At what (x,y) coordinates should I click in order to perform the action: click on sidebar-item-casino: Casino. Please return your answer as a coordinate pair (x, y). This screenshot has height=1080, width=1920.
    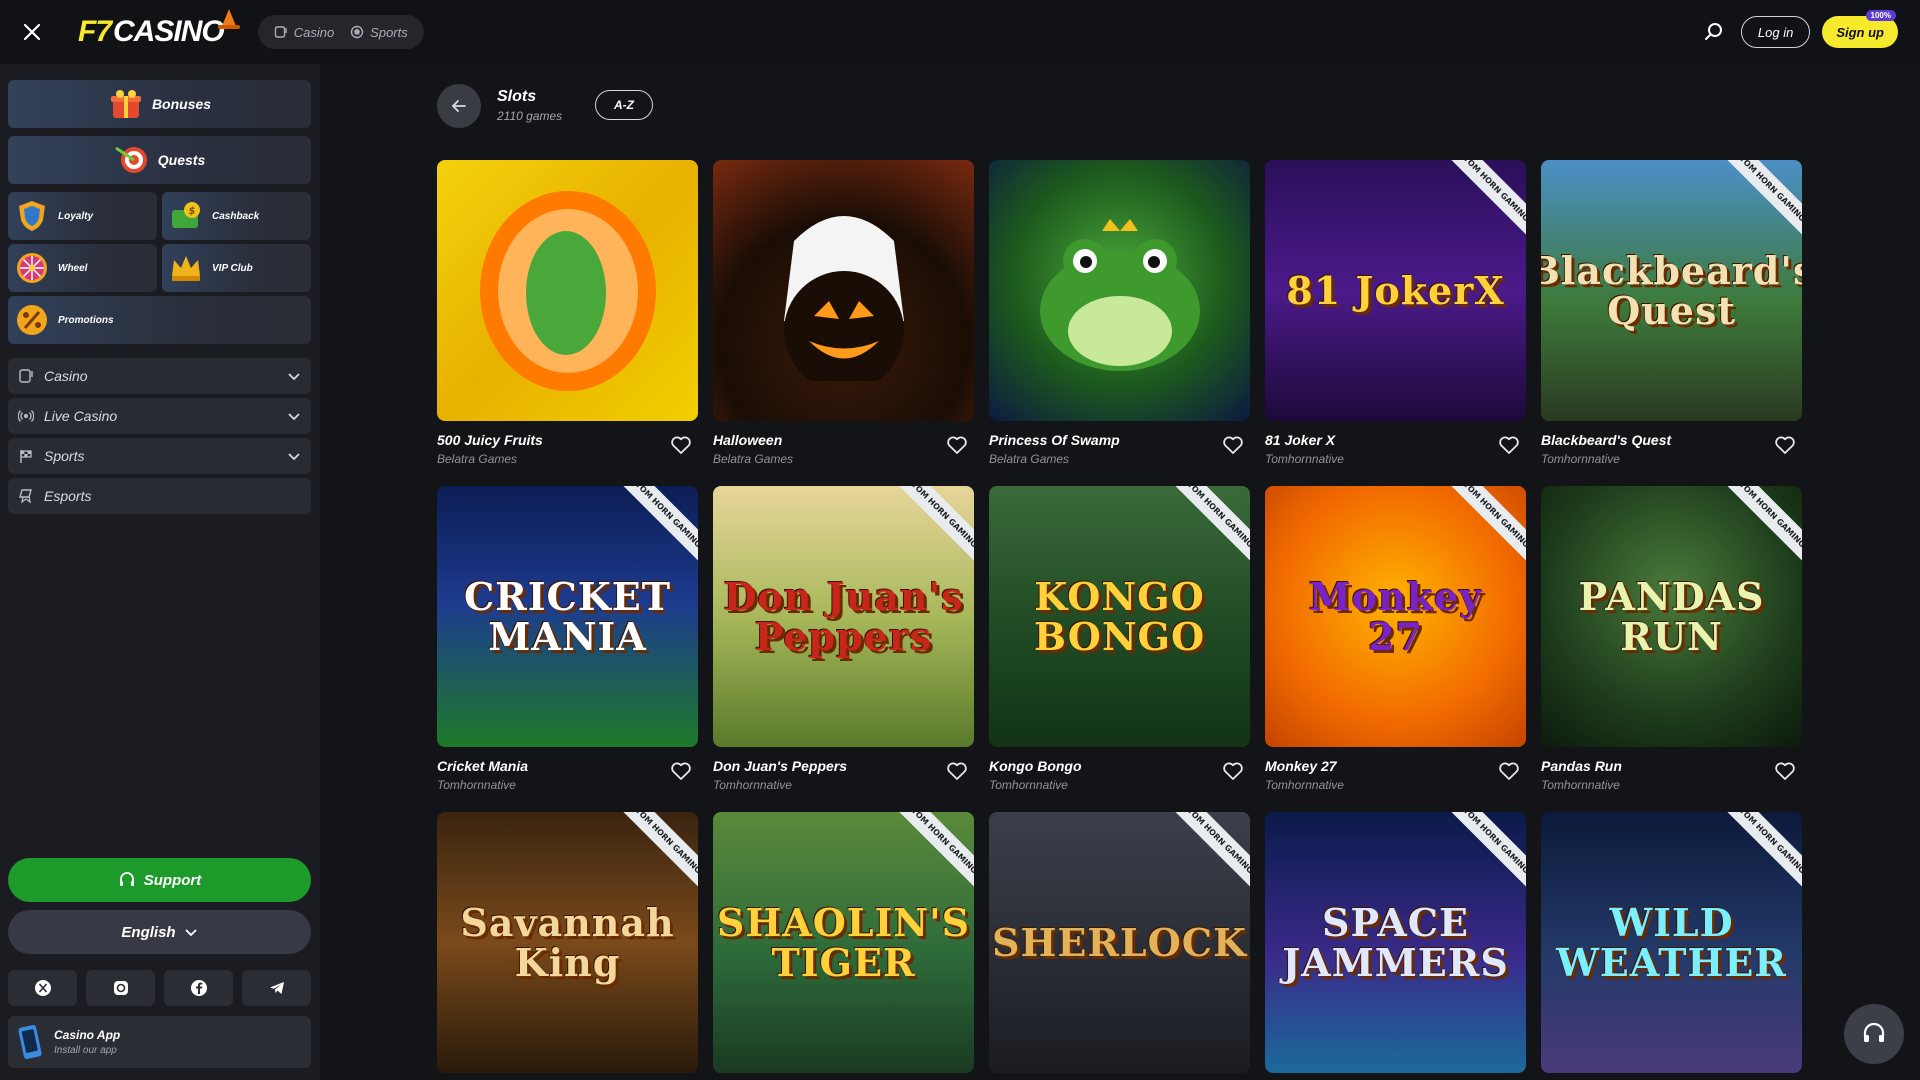
    Looking at the image, I should click on (159, 376).